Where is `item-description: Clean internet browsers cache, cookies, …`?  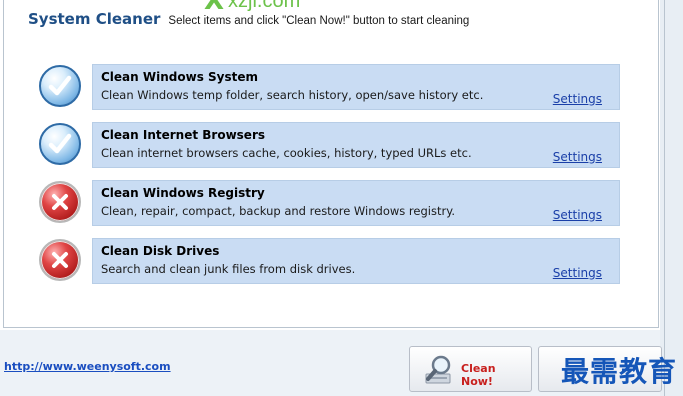 item-description: Clean internet browsers cache, cookies, … is located at coordinates (286, 153).